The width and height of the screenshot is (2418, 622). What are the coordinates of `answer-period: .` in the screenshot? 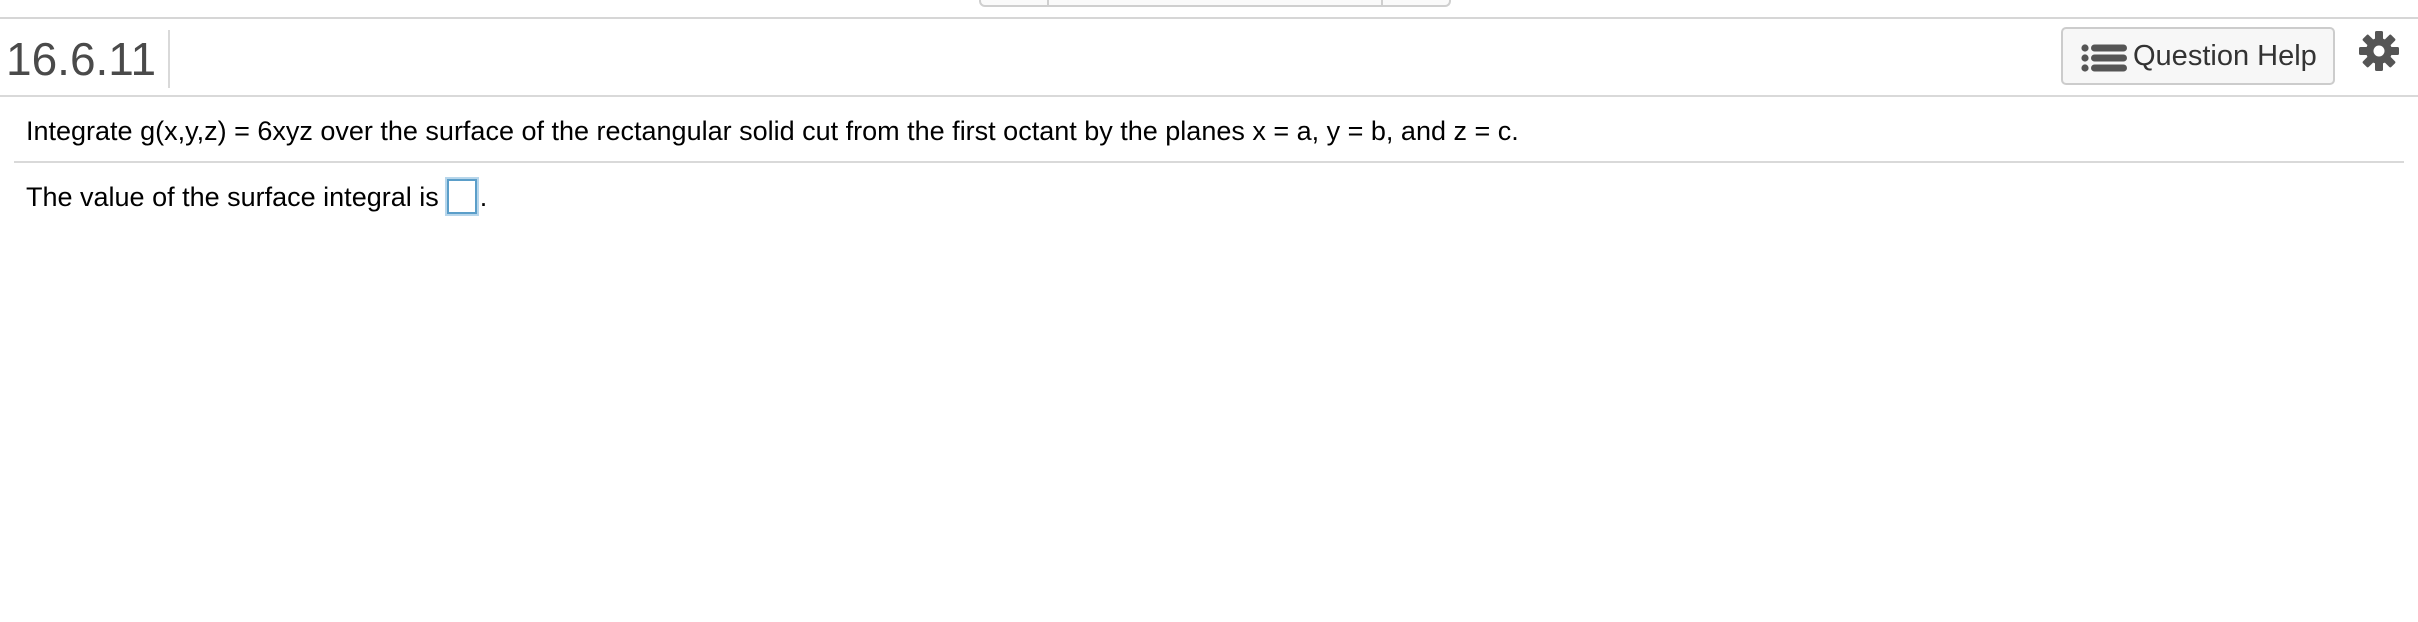 It's located at (483, 197).